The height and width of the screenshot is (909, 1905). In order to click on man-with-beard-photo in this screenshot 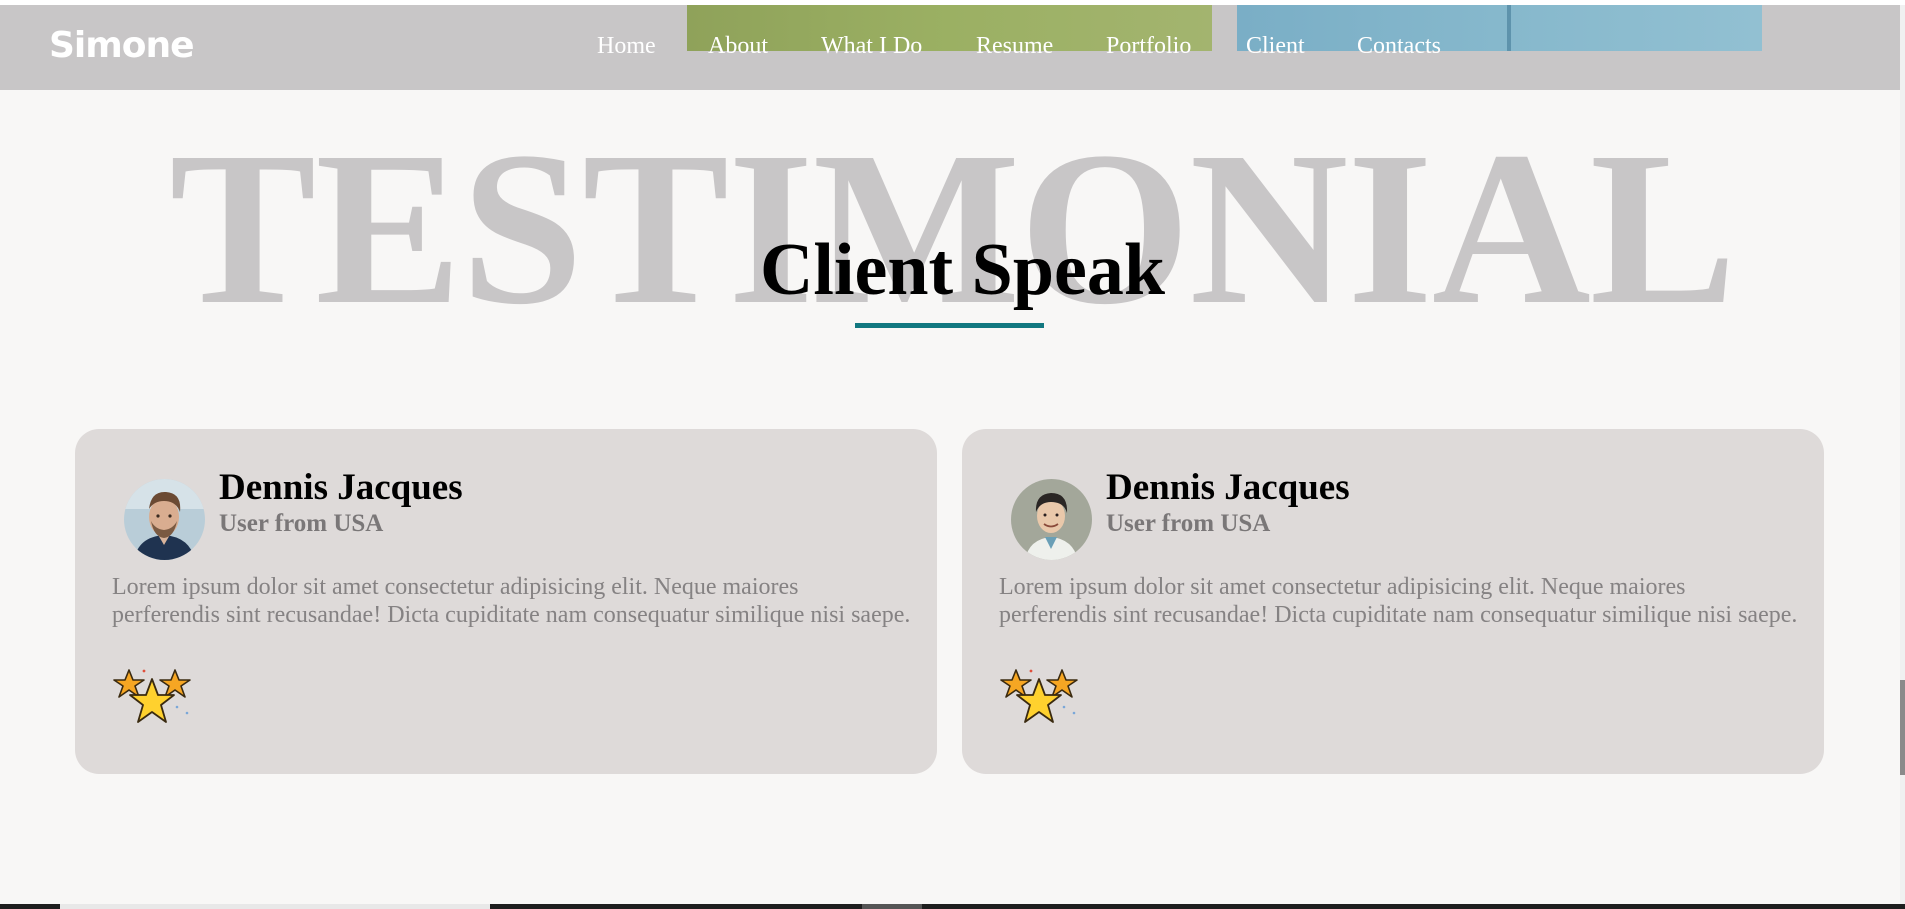, I will do `click(164, 519)`.